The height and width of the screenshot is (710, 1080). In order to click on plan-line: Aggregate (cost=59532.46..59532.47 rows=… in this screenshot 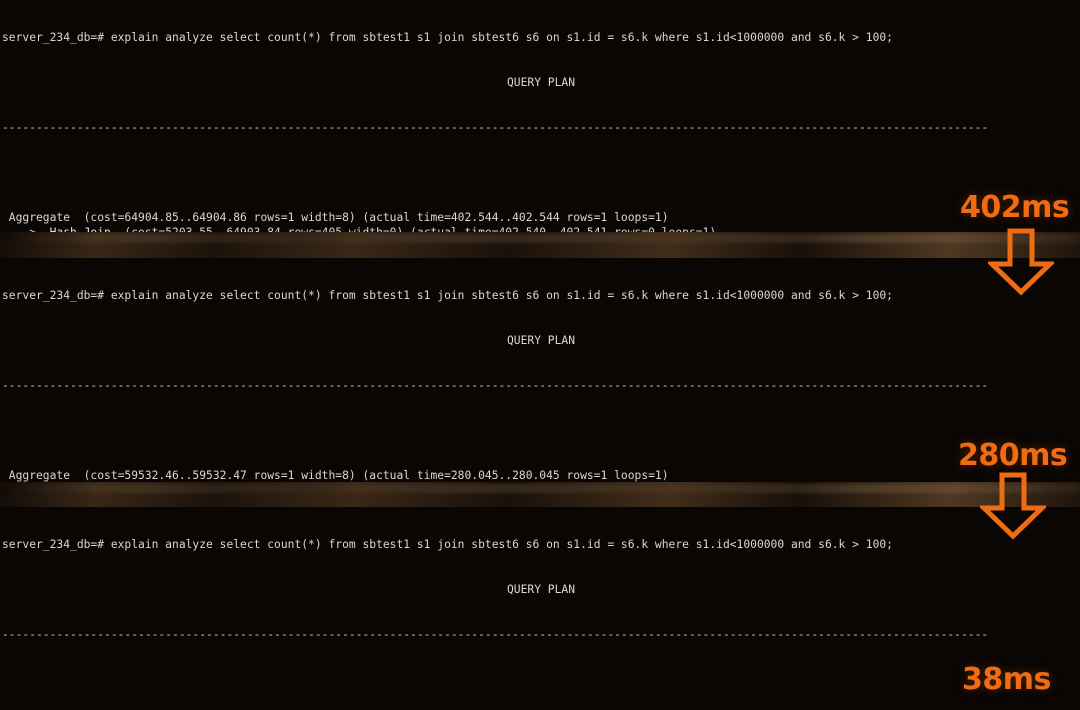, I will do `click(335, 475)`.